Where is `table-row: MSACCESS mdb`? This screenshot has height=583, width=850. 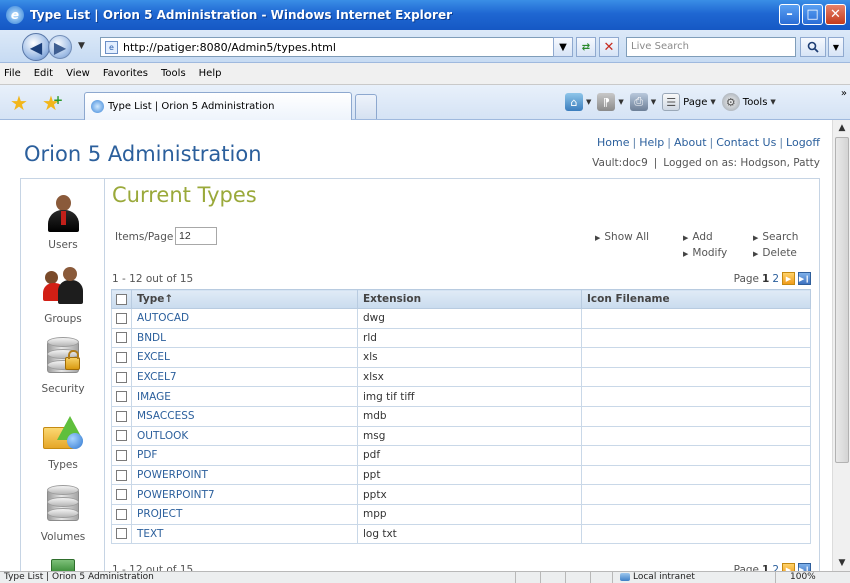 table-row: MSACCESS mdb is located at coordinates (461, 416).